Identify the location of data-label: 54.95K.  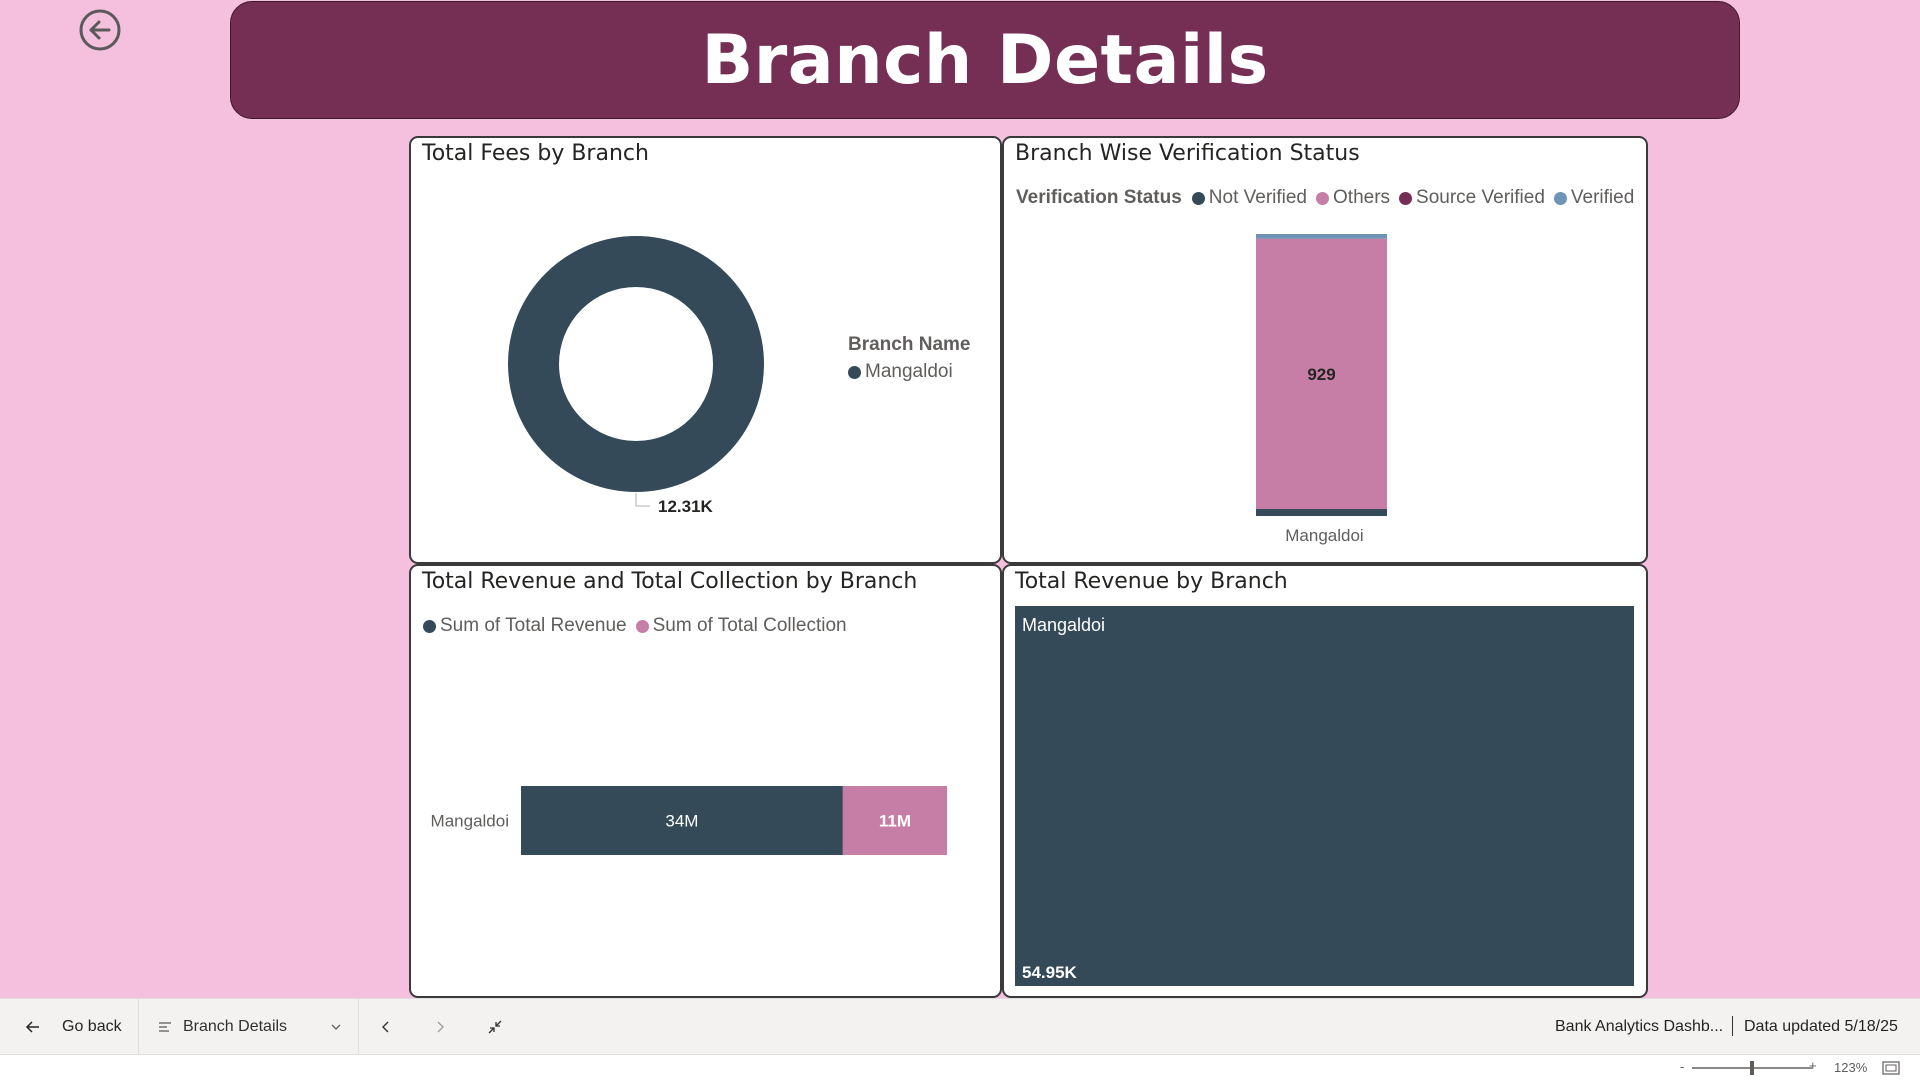
(1050, 972).